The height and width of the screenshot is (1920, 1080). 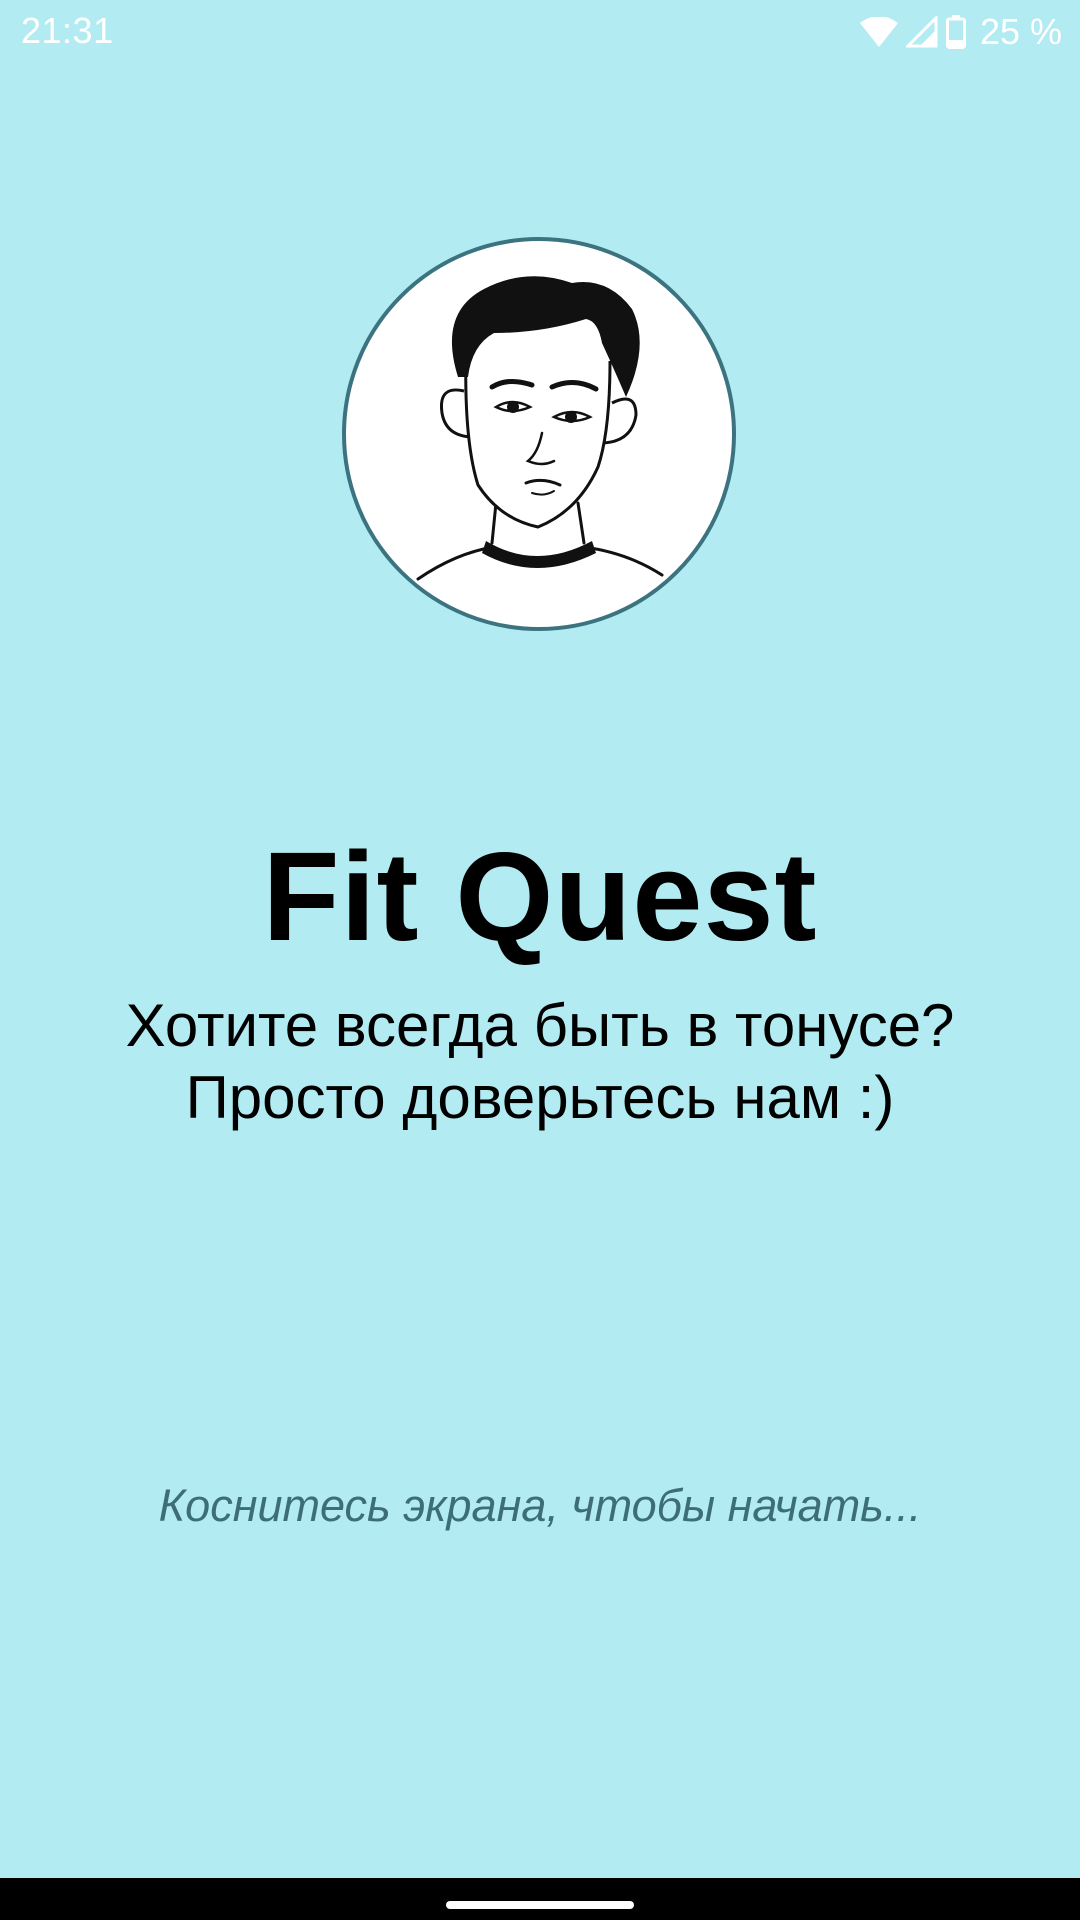 I want to click on wifi-icon, so click(x=878, y=32).